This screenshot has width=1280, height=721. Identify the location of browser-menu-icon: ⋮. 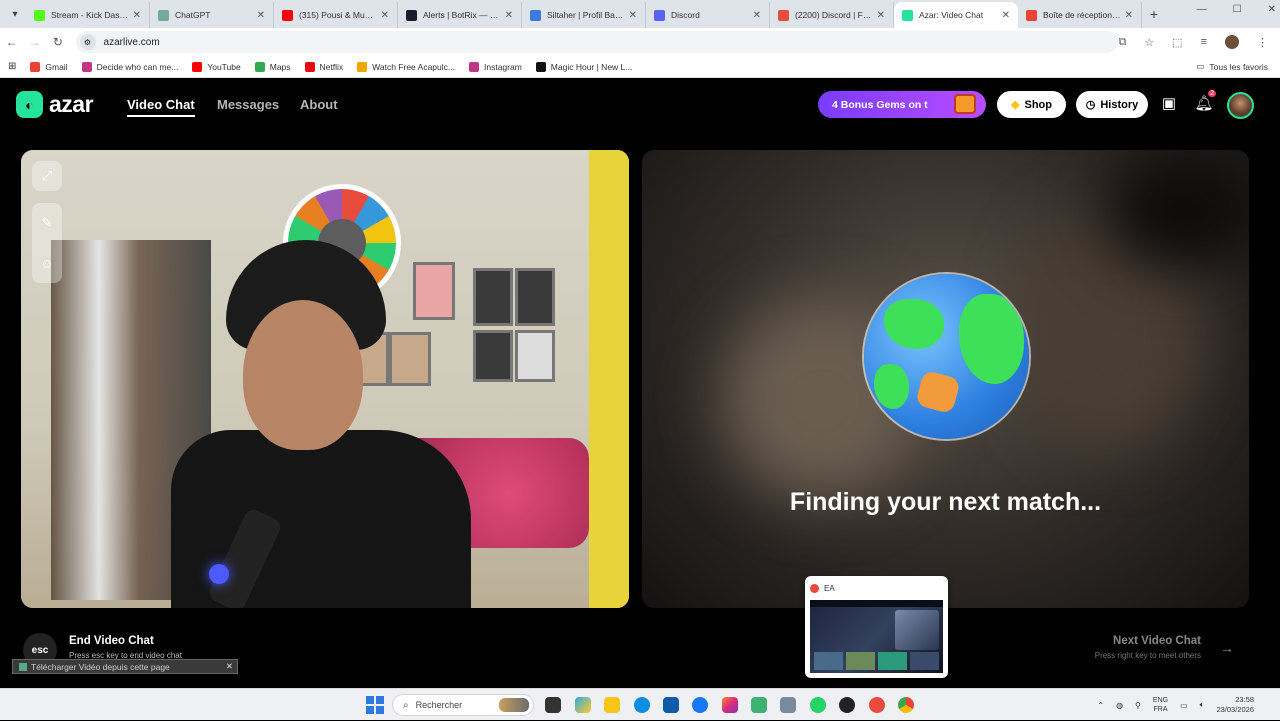
(1262, 42).